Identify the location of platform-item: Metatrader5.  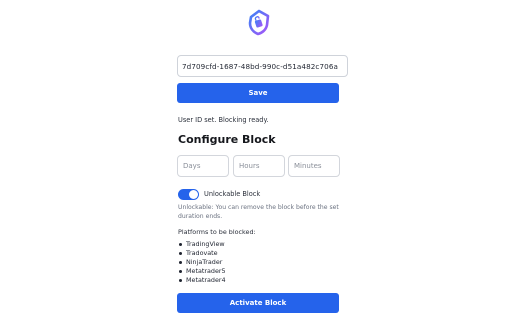
(202, 271).